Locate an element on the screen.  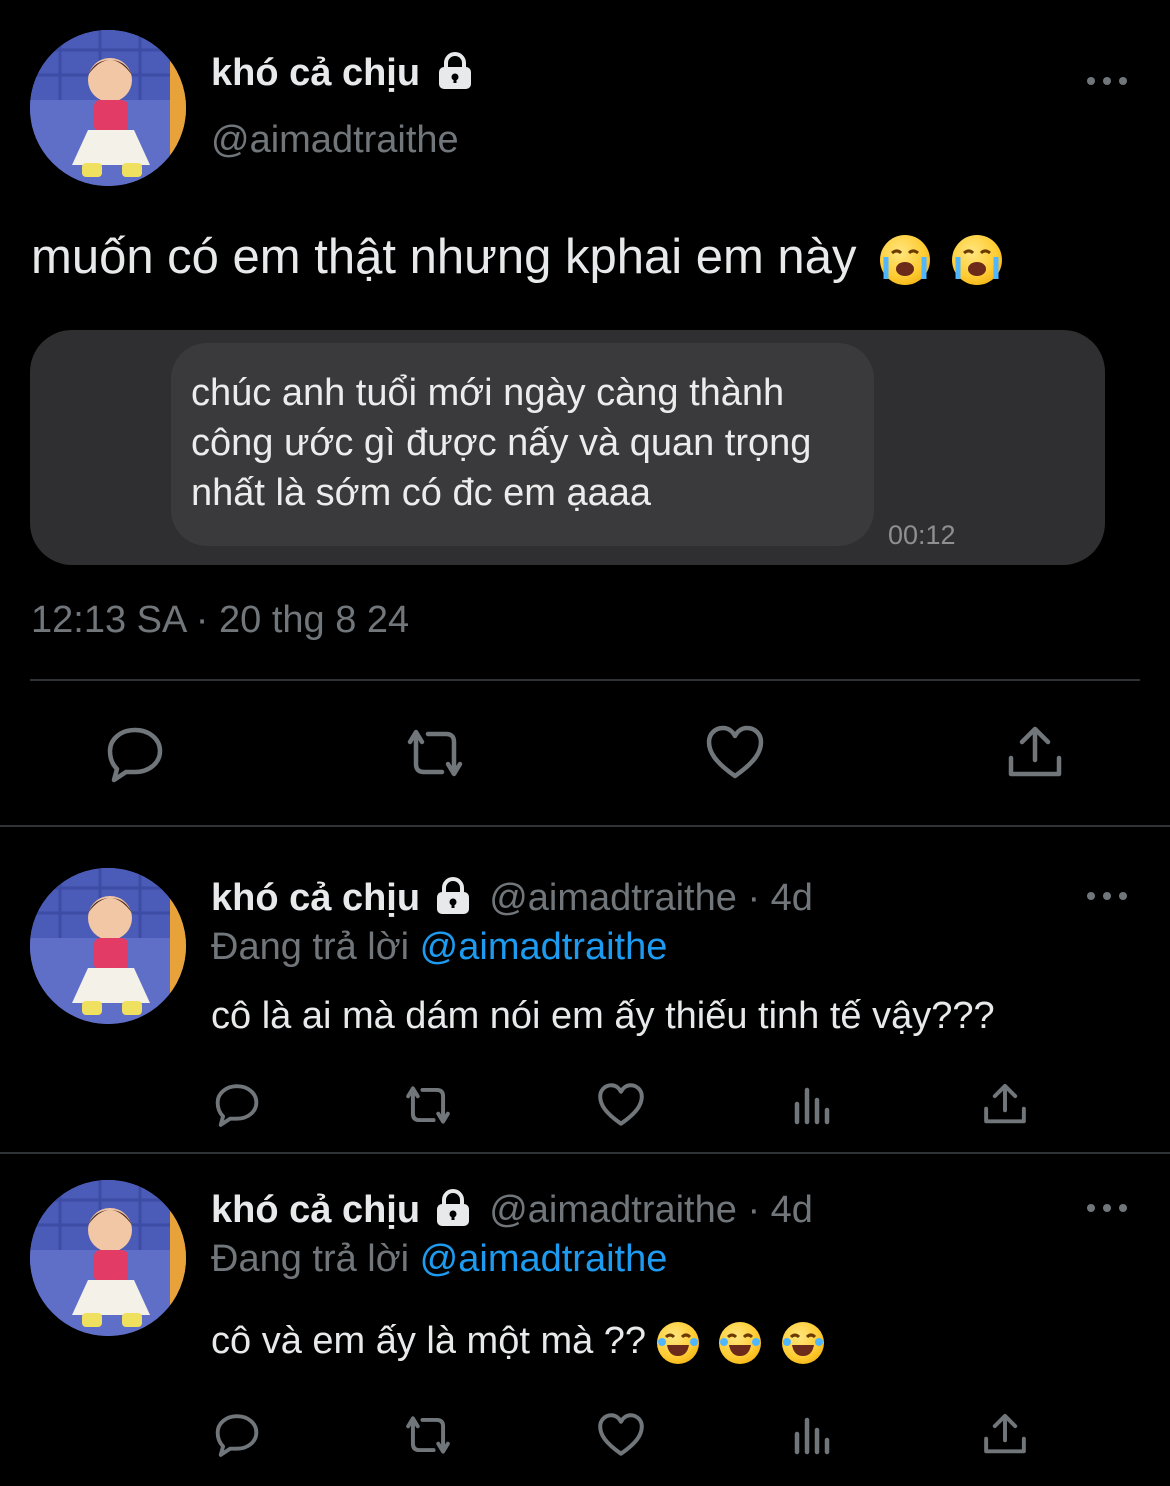
reply-text: cô và em ấy là một mà ?? is located at coordinates (429, 1341).